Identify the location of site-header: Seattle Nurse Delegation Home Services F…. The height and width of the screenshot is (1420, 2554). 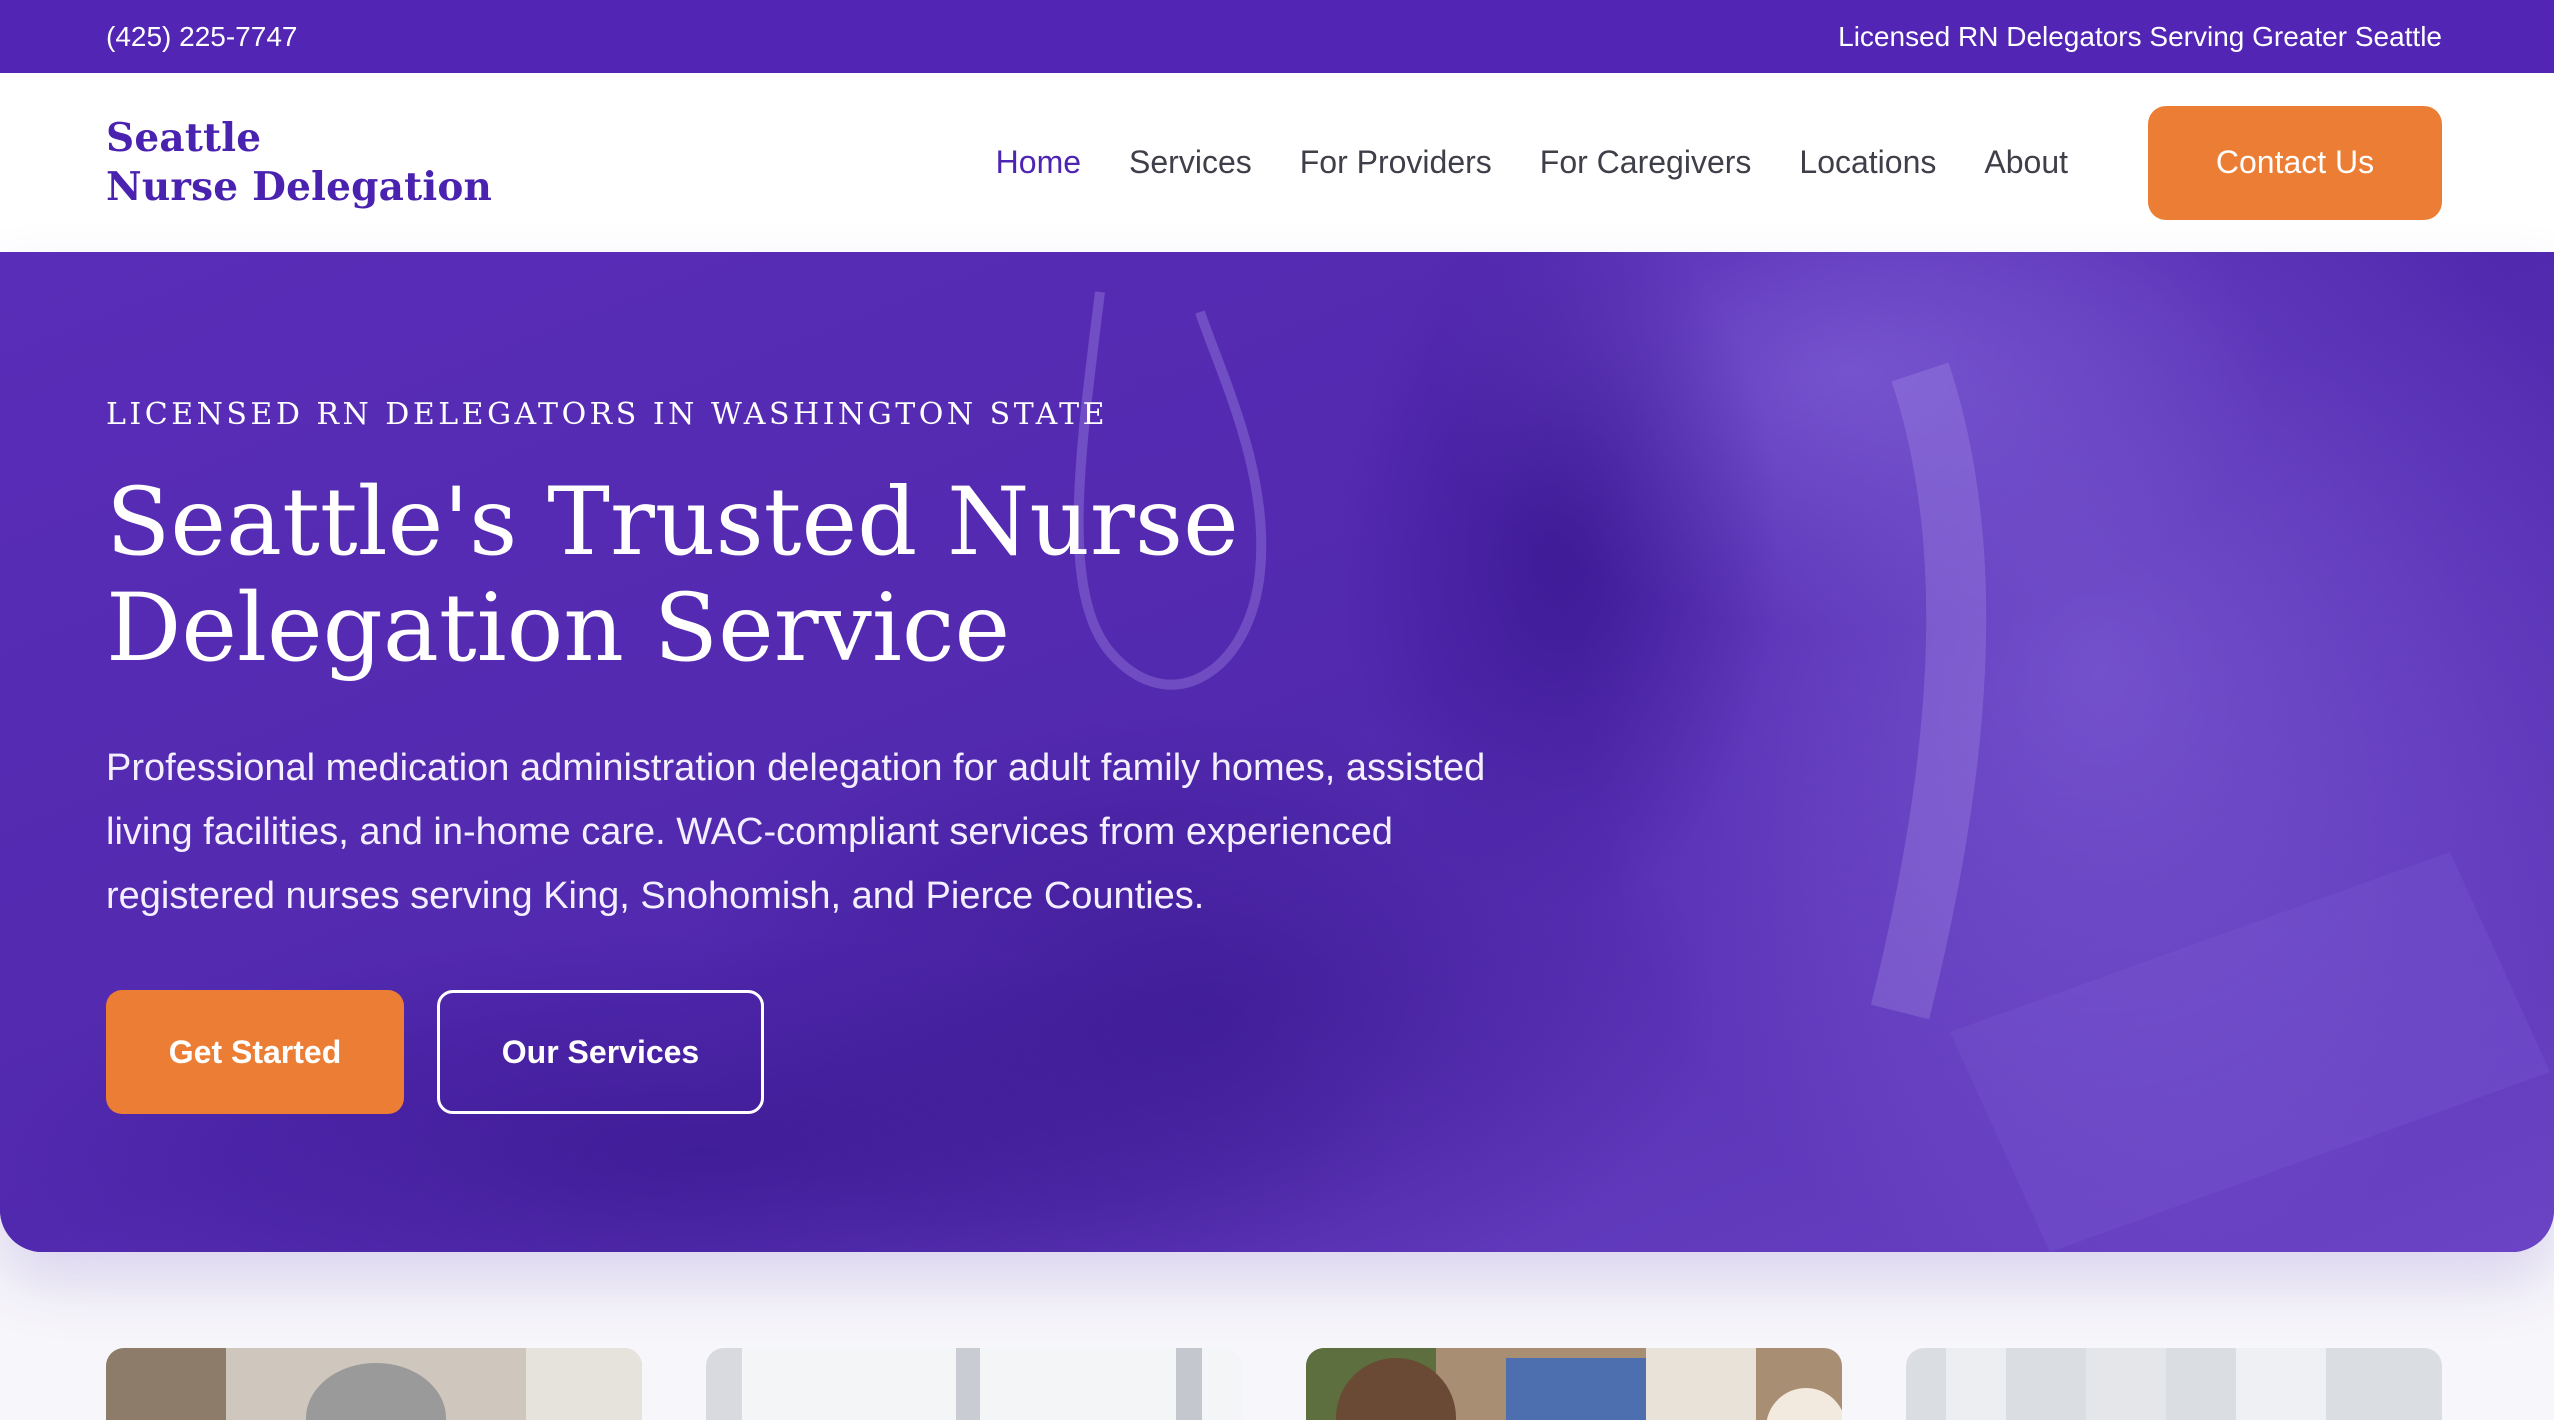
(1277, 162).